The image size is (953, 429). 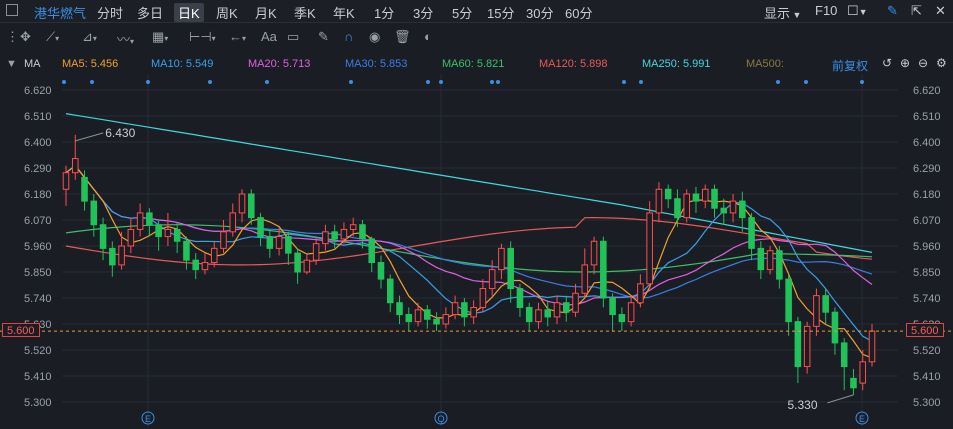 I want to click on tab-timeframe: 季K, so click(x=305, y=12).